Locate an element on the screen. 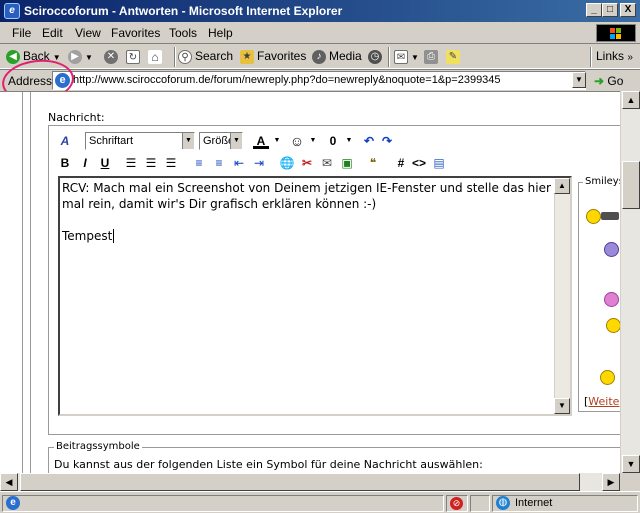  refresh-icon: ↻ is located at coordinates (133, 56).